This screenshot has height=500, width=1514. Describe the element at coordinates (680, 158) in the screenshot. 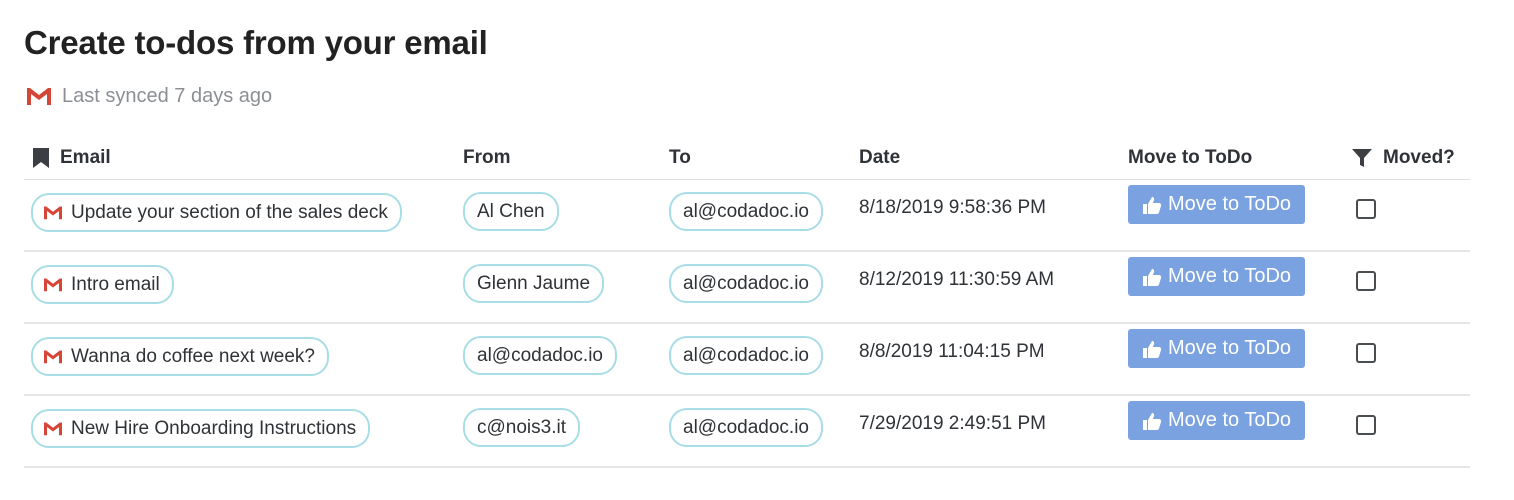

I see `column-header-to: To` at that location.